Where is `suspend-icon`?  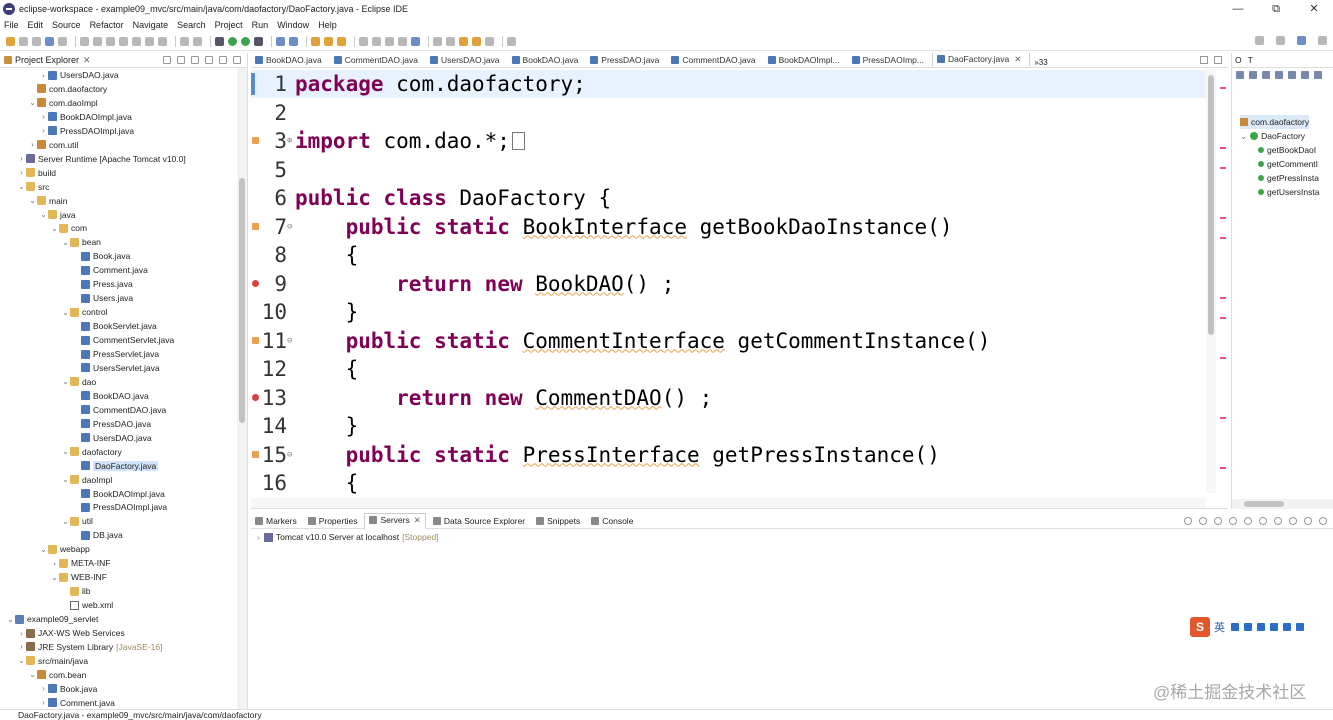
suspend-icon is located at coordinates (97, 41).